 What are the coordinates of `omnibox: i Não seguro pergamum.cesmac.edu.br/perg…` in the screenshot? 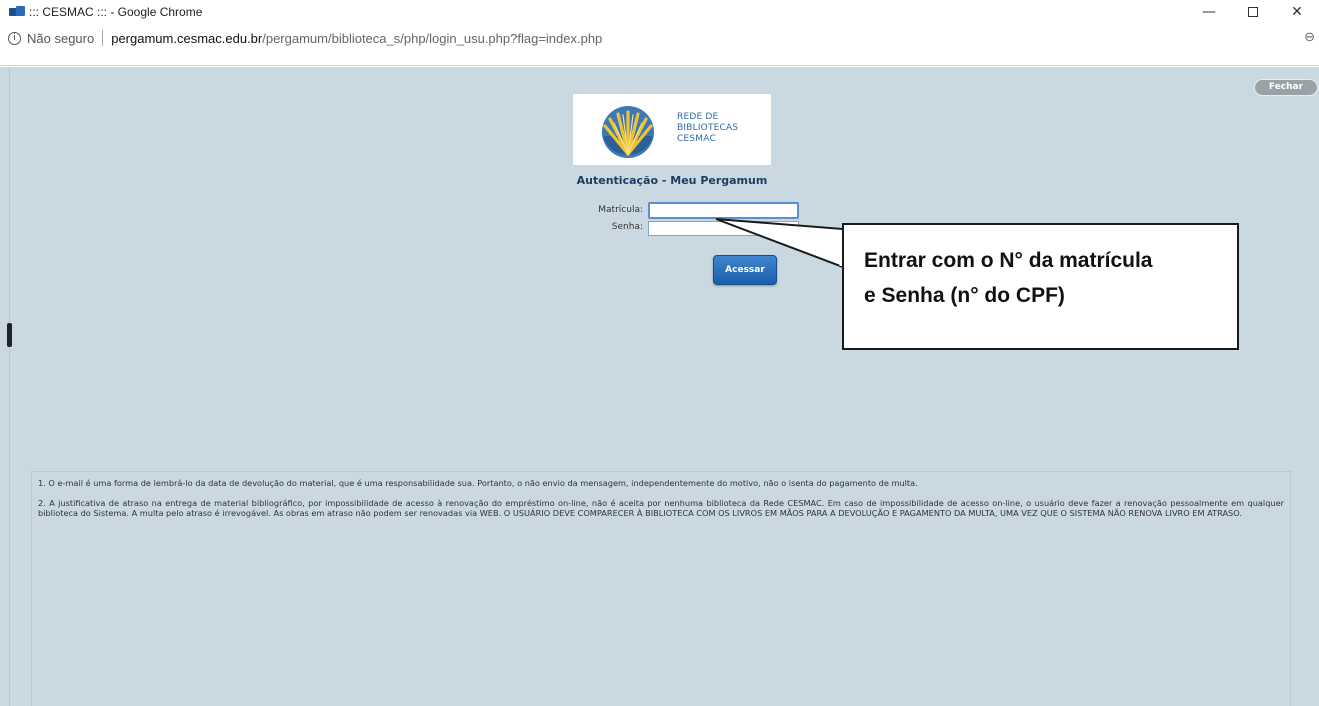 It's located at (663, 38).